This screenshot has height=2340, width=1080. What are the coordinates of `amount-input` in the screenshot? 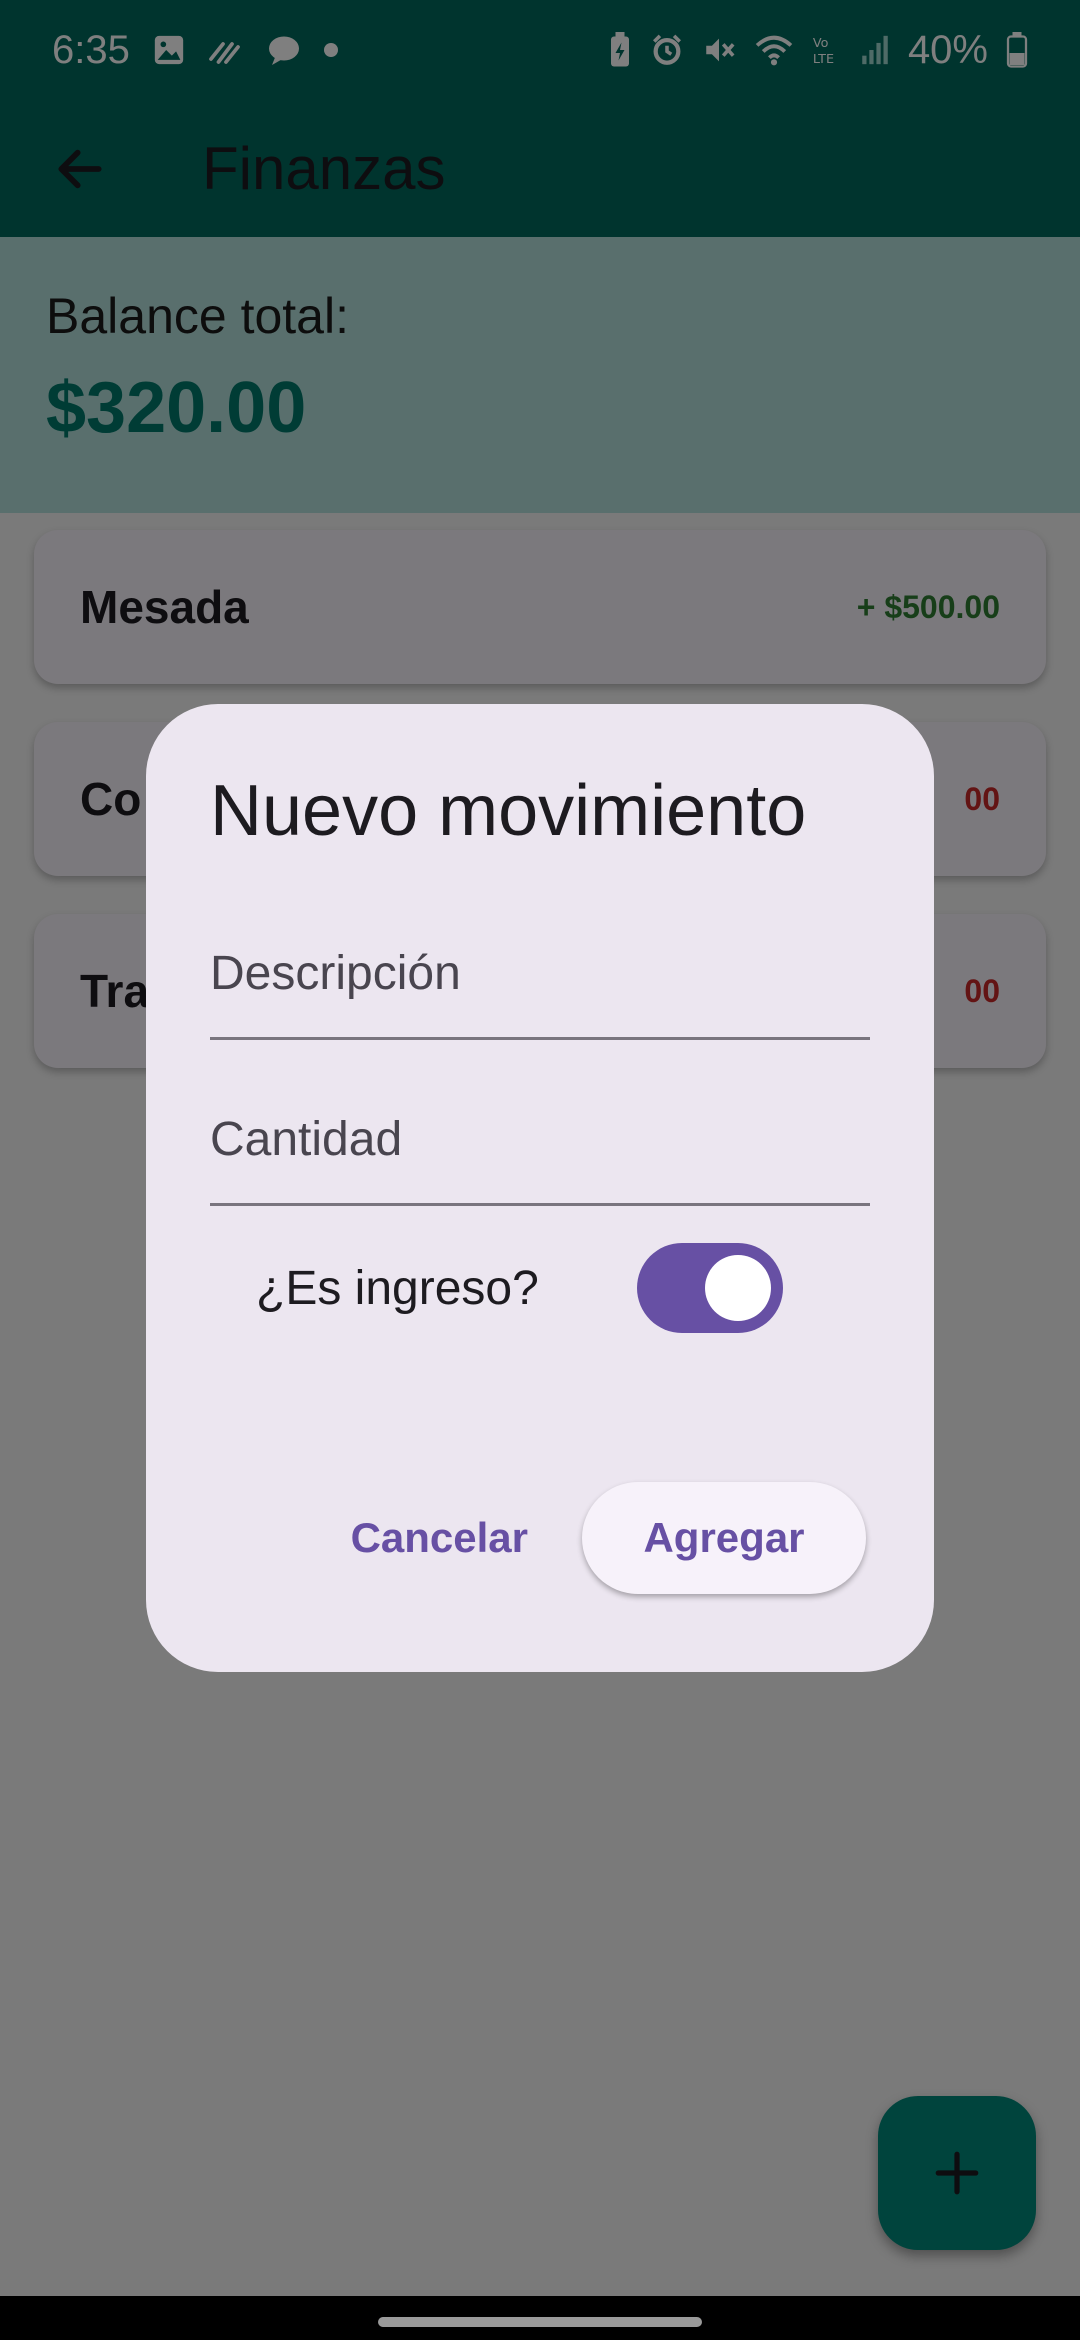 It's located at (540, 1139).